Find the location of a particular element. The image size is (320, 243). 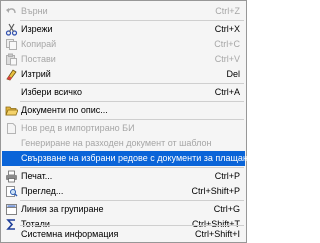

menu-item-label: Изрежи is located at coordinates (37, 29).